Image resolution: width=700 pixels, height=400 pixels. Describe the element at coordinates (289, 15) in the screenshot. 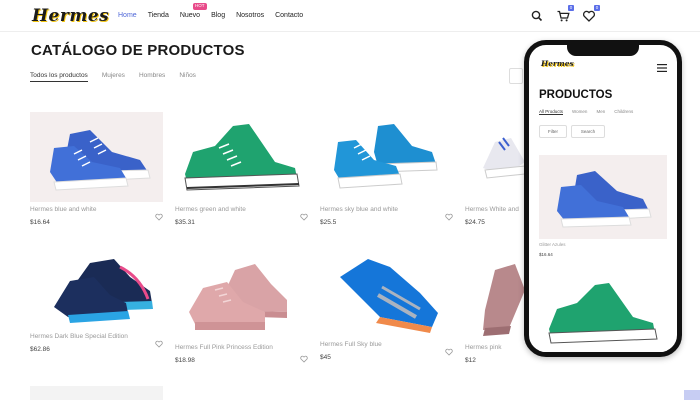

I see `nav-item-contacto: Contacto` at that location.